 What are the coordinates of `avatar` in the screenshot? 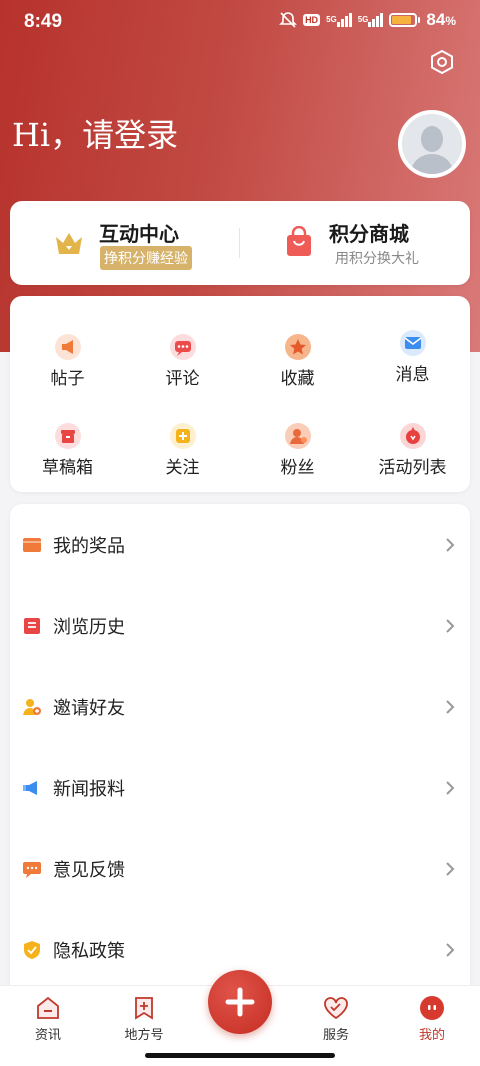 It's located at (432, 144).